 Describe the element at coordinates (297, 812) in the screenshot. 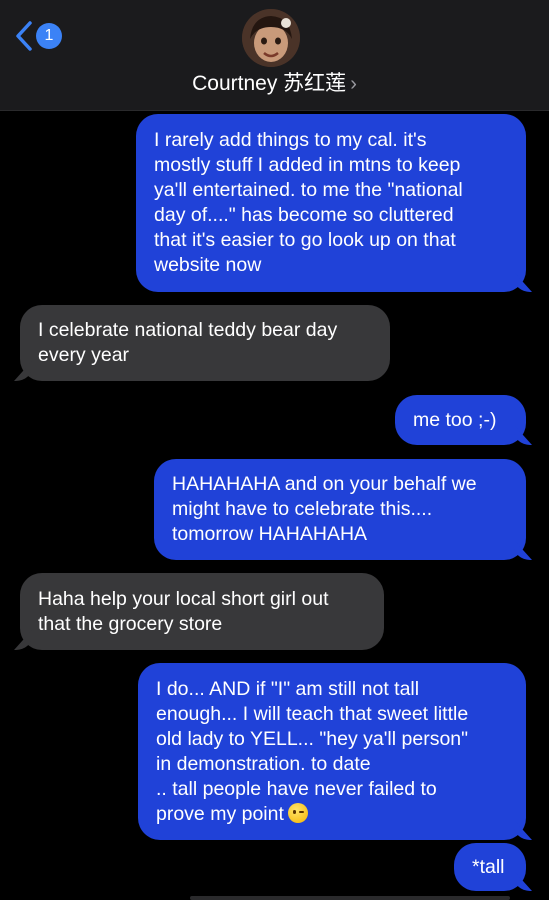

I see `winking-face-emoji-icon` at that location.